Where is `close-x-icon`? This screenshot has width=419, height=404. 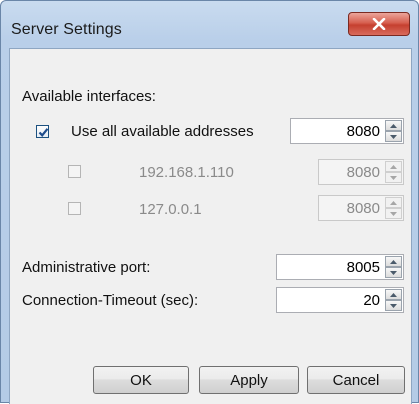
close-x-icon is located at coordinates (379, 24).